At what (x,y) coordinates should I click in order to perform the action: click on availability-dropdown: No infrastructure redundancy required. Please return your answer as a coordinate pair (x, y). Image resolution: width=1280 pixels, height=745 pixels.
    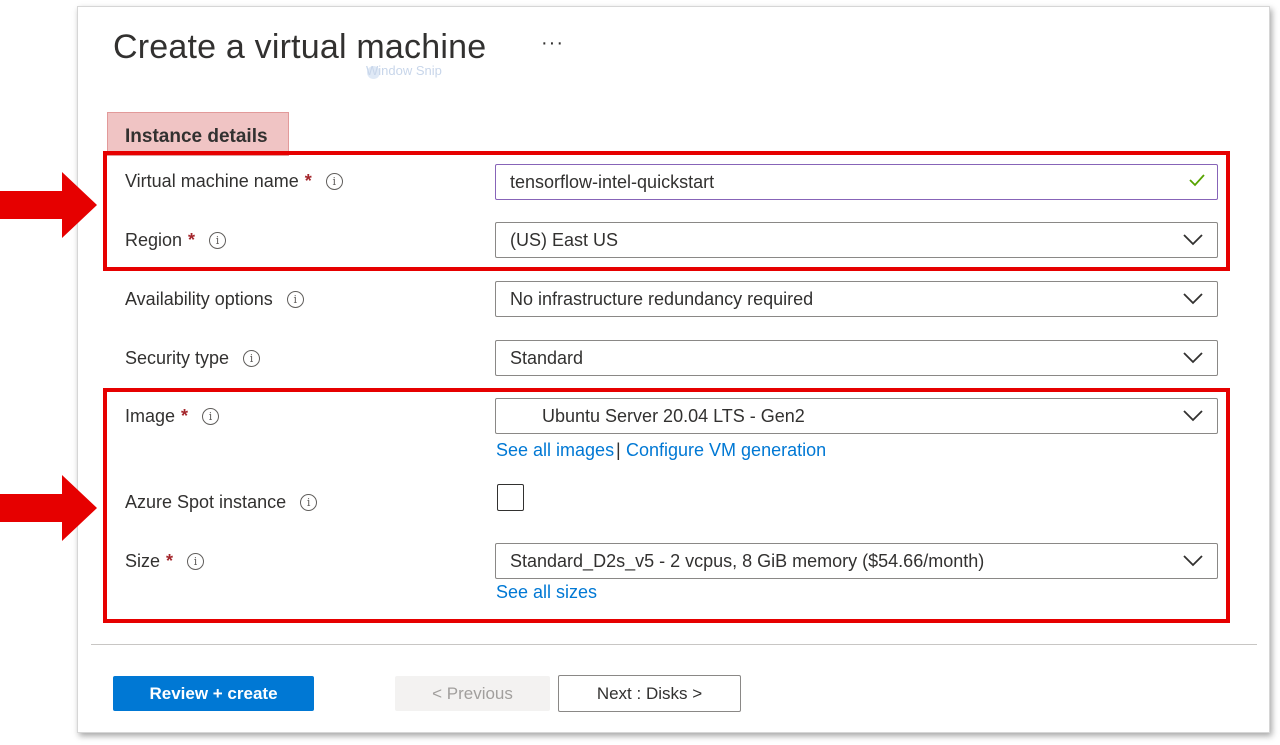
    Looking at the image, I should click on (856, 299).